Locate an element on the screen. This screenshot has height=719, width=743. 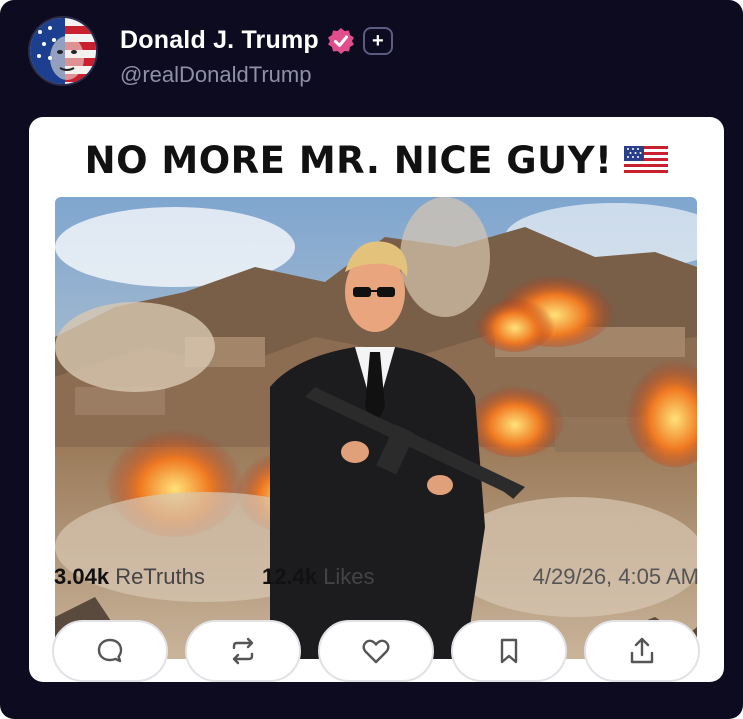
comment-icon is located at coordinates (110, 650).